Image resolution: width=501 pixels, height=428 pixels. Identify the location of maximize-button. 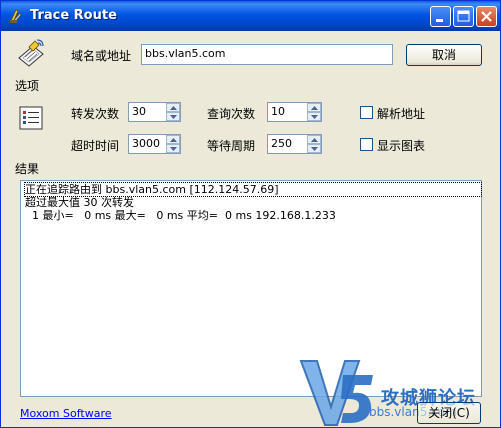
(463, 16).